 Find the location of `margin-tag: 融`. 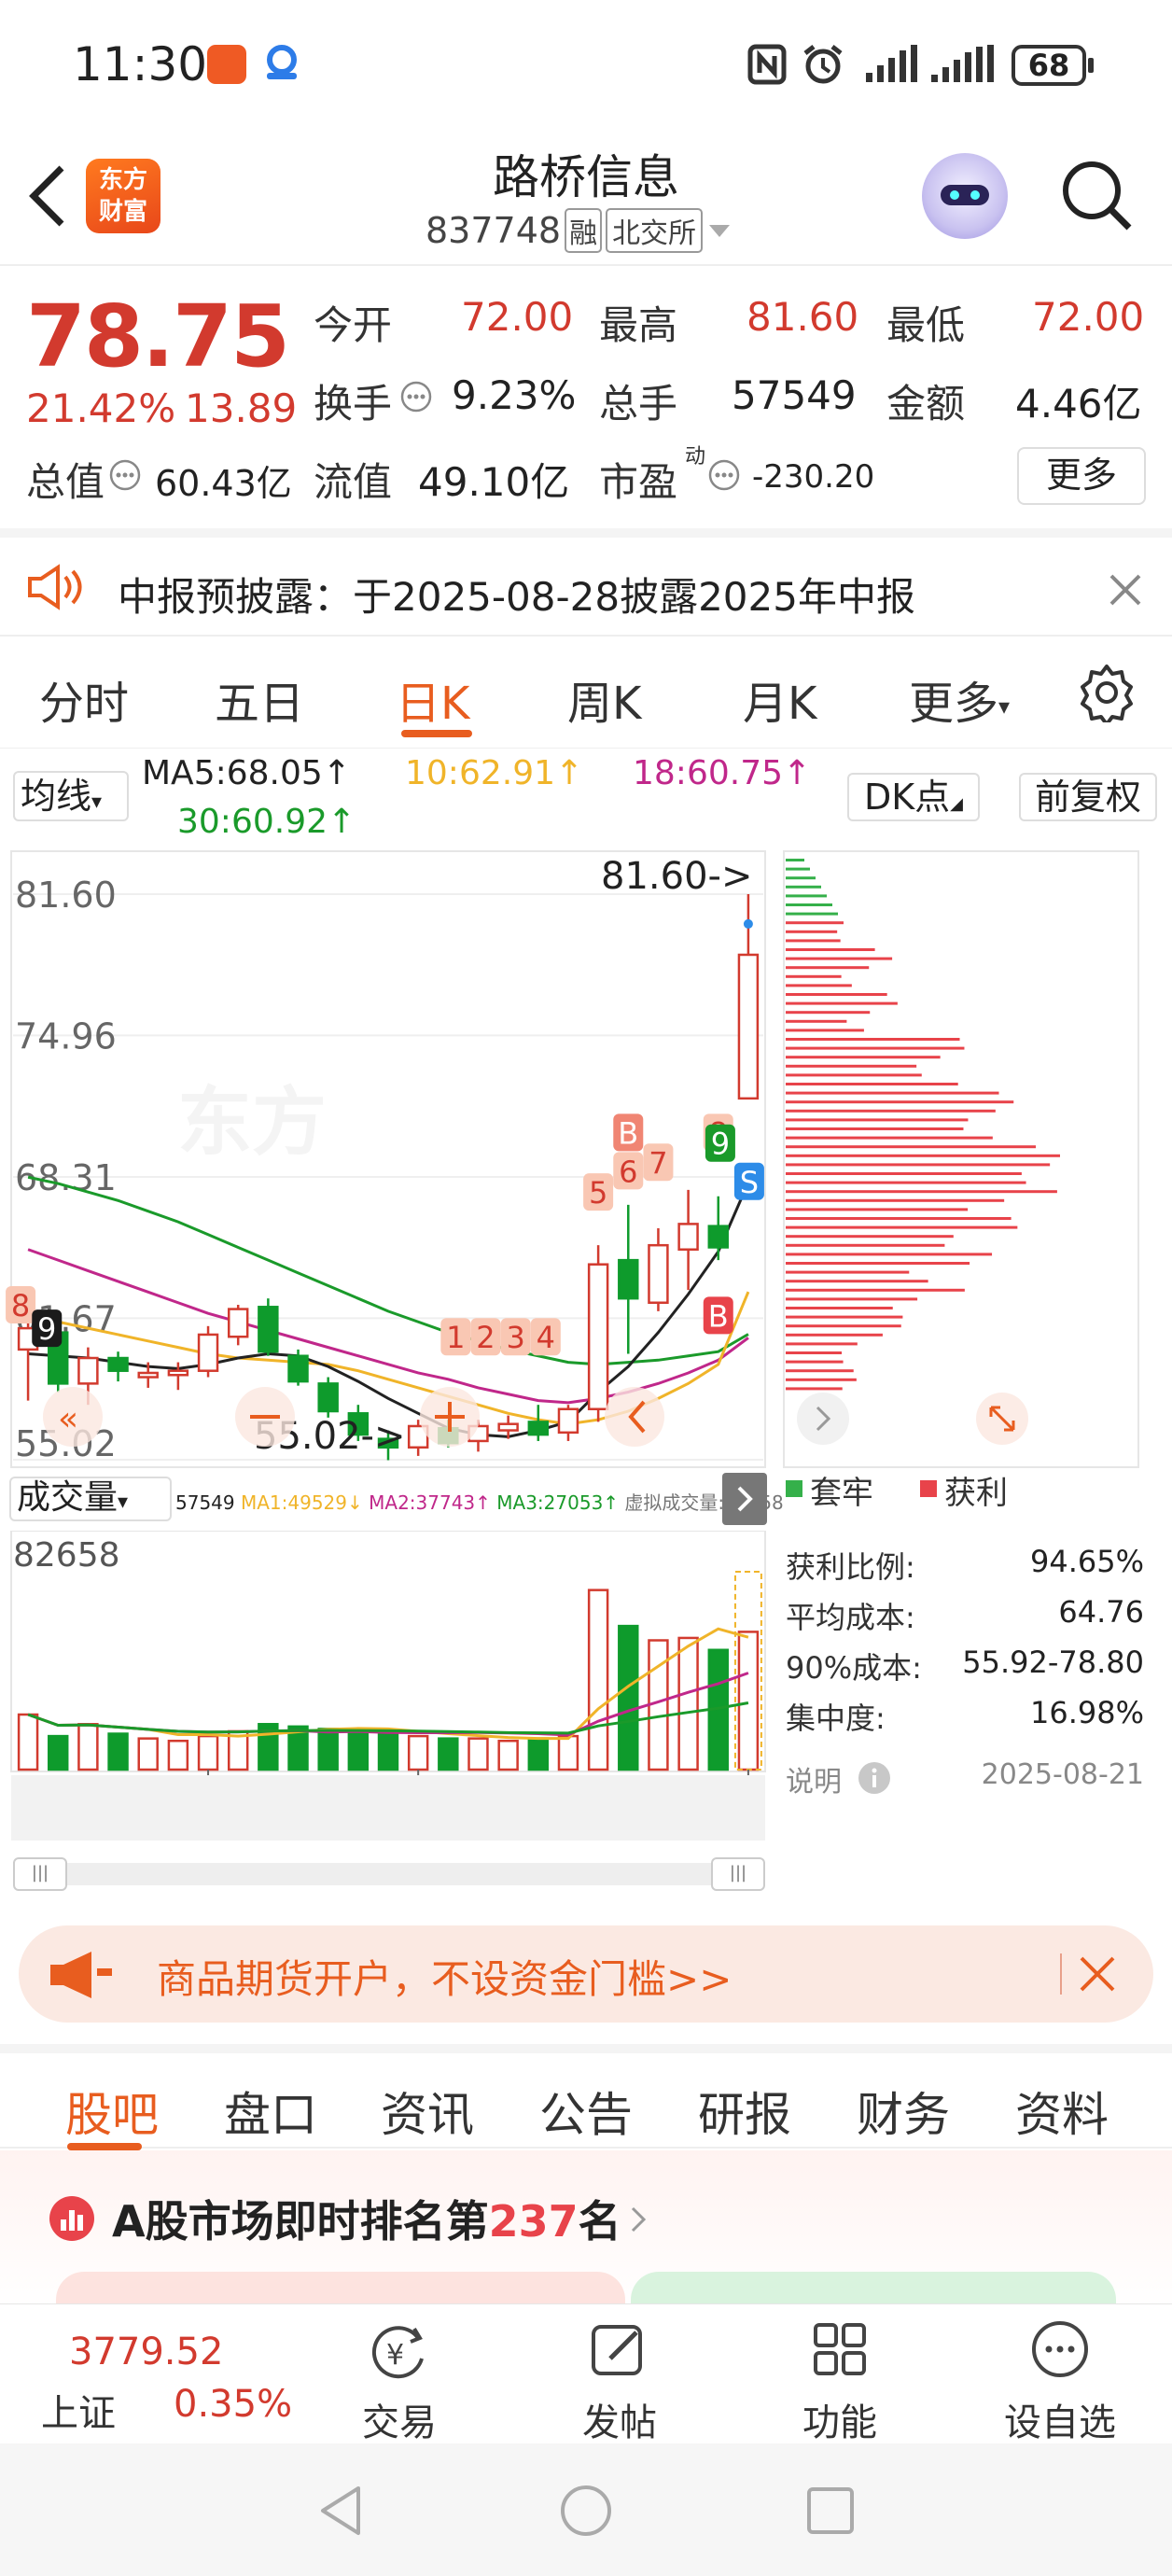

margin-tag: 融 is located at coordinates (584, 230).